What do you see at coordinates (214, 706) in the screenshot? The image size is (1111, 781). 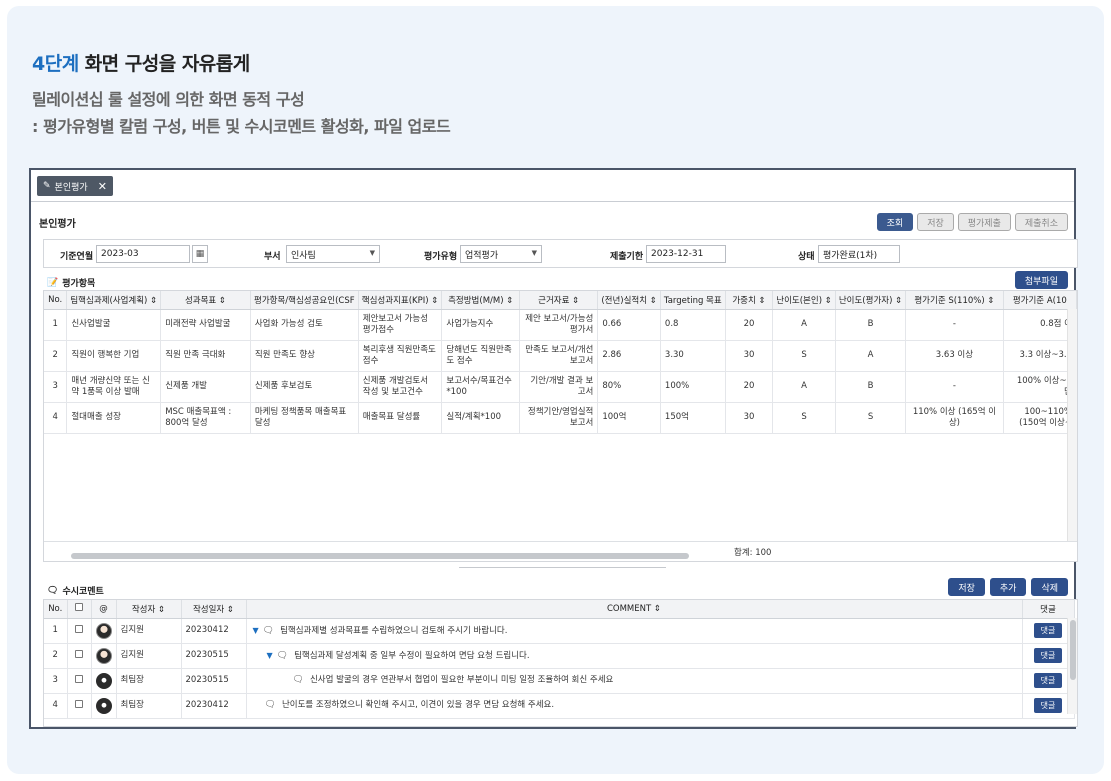 I see `comment-date: 20230412` at bounding box center [214, 706].